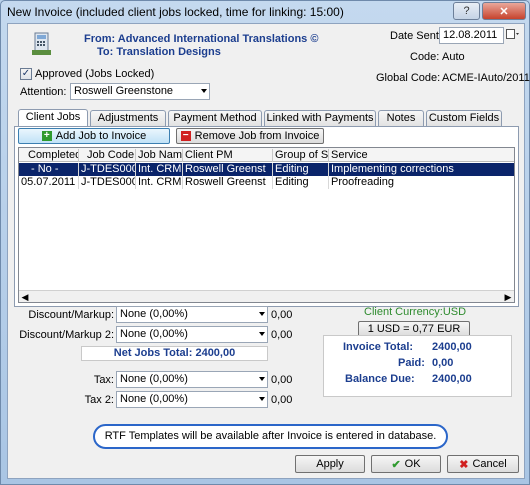 This screenshot has width=530, height=485. I want to click on date-sent-field: 12.08.2011, so click(471, 35).